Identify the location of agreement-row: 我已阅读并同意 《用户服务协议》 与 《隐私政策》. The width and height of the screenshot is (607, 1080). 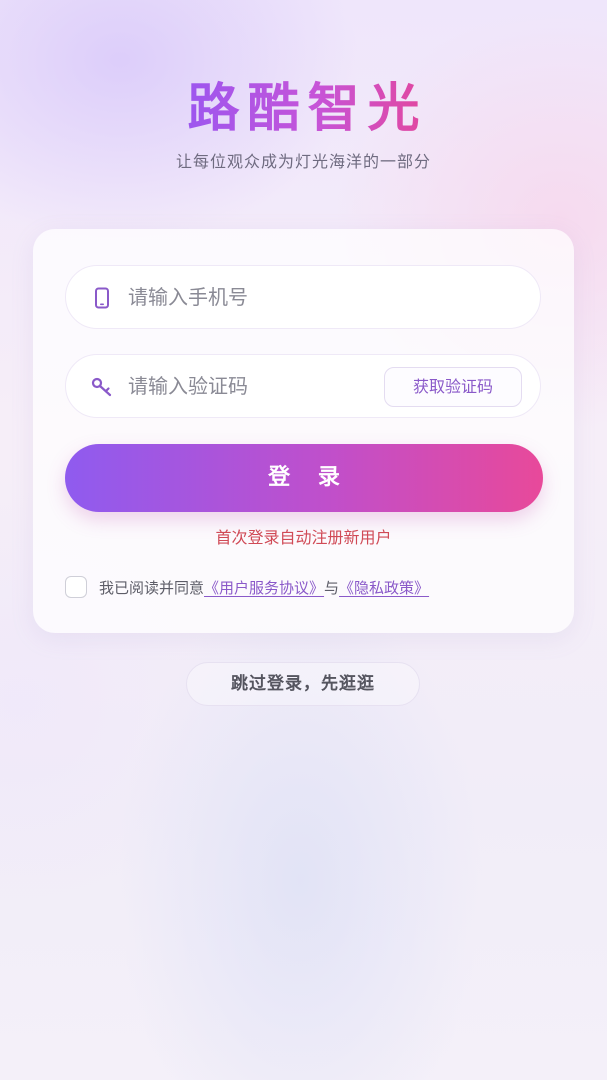
(247, 587).